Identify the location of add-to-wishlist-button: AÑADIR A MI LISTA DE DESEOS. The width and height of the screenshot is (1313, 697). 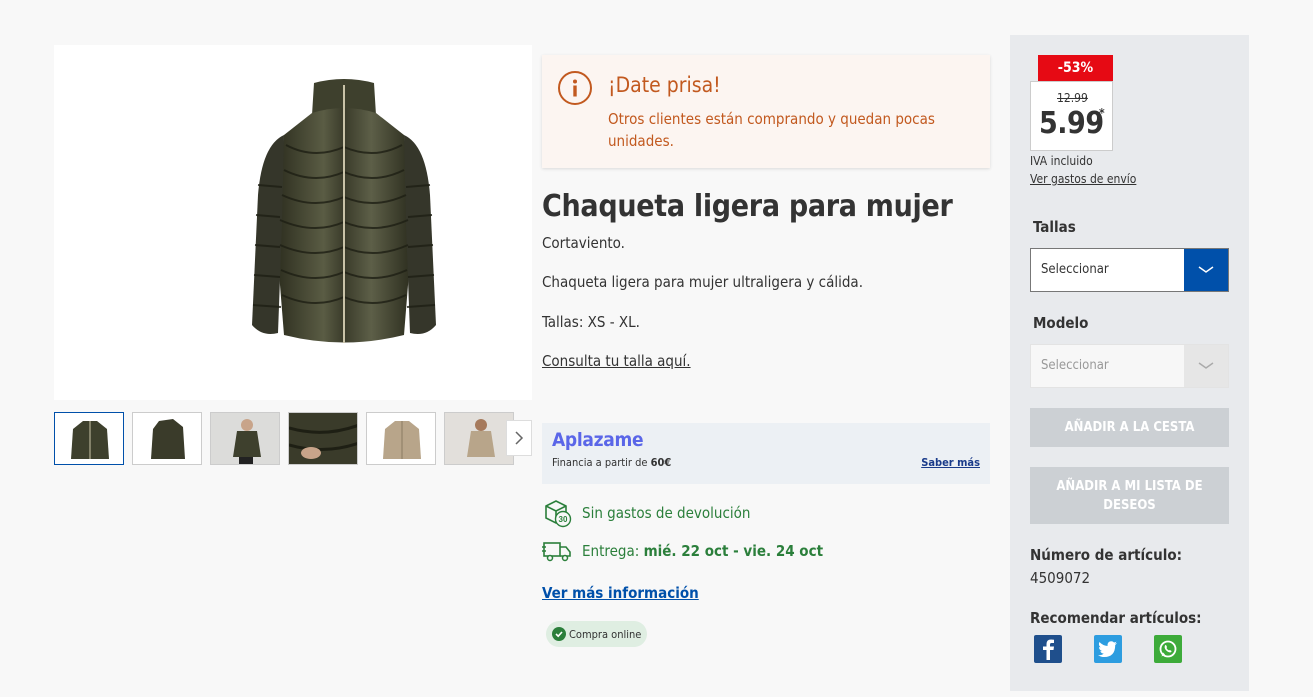
(1129, 495).